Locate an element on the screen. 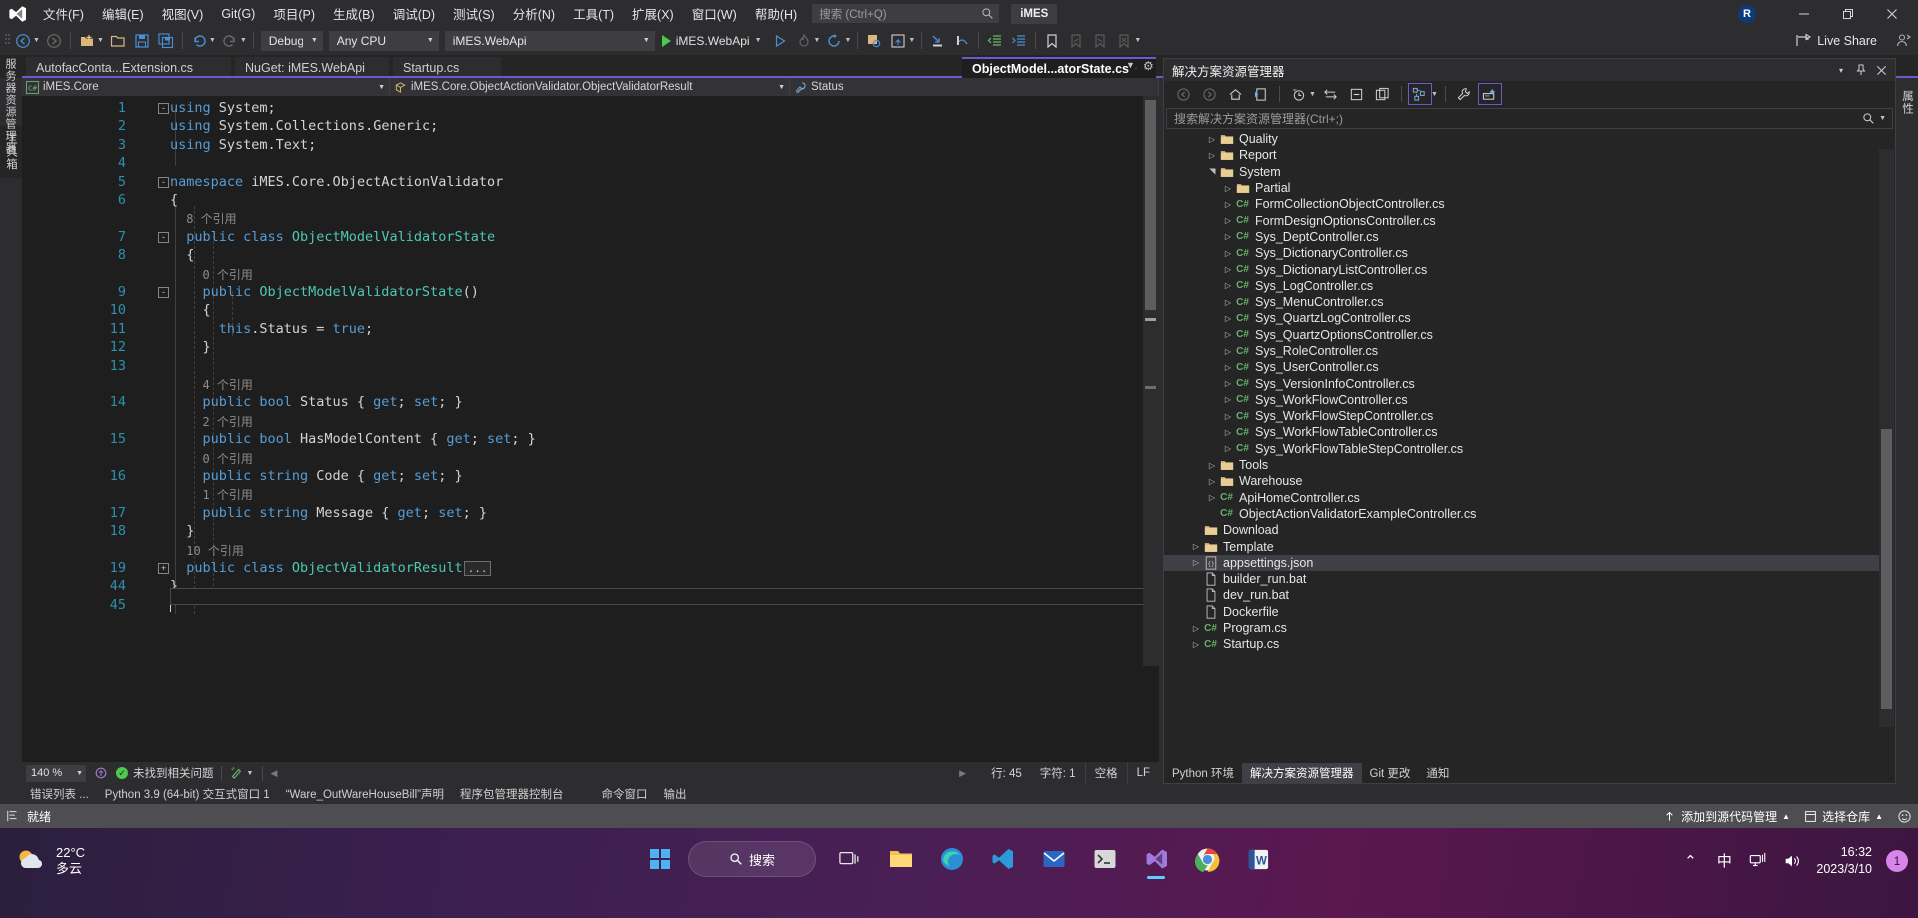 The image size is (1918, 918). tree-item-quality: ▷ Quality is located at coordinates (1522, 139).